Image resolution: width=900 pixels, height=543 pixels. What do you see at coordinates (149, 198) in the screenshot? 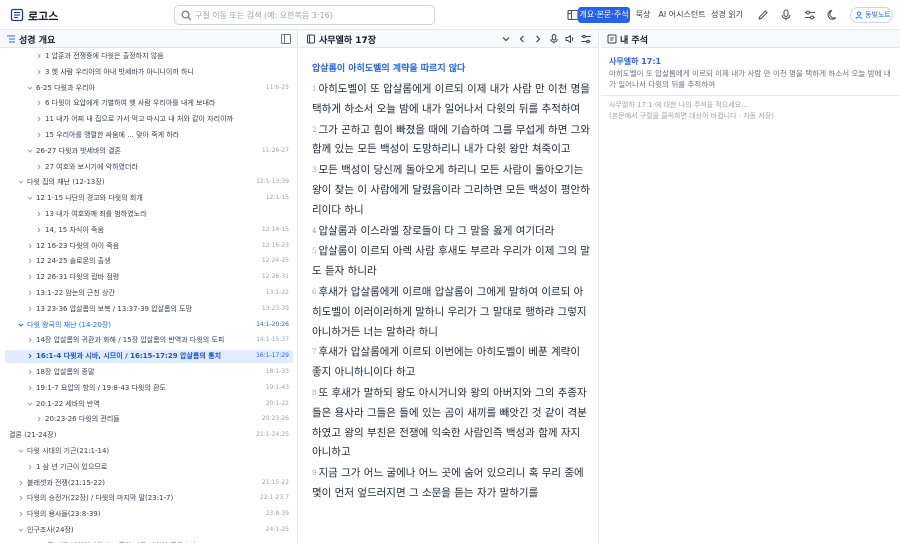
I see `outline-item: 12 1-15 나단의 경고와 다윗의 회개 12:1-15` at bounding box center [149, 198].